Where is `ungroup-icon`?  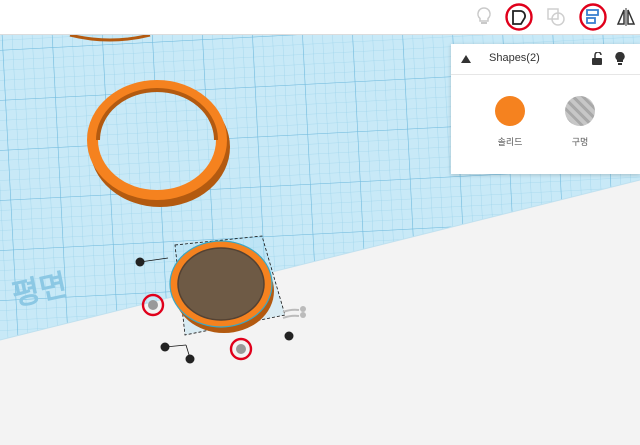 ungroup-icon is located at coordinates (556, 17).